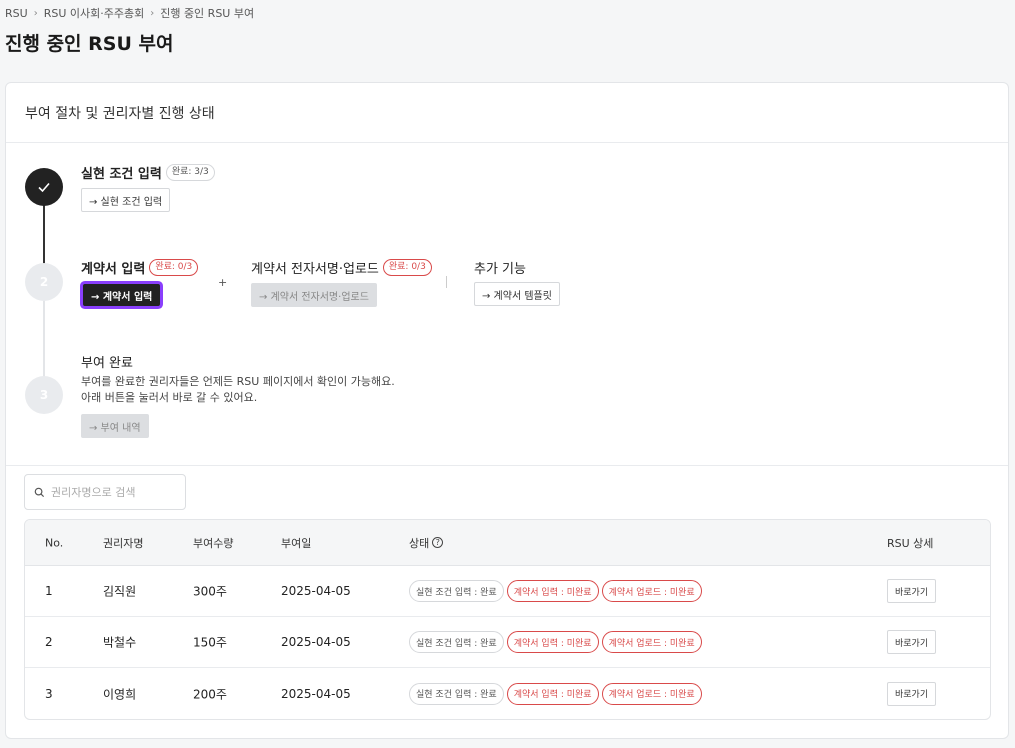  Describe the element at coordinates (213, 543) in the screenshot. I see `col-qty: 부여수량` at that location.